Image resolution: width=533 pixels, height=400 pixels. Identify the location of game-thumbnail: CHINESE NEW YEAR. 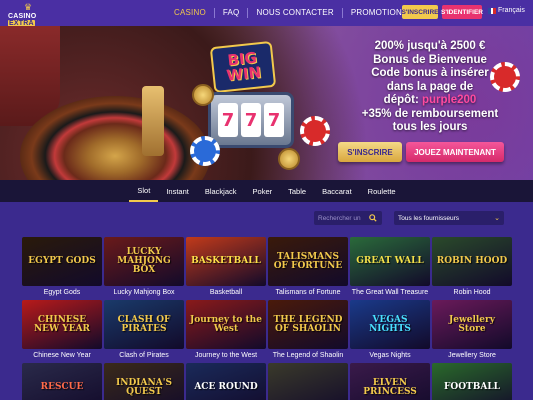
(62, 324).